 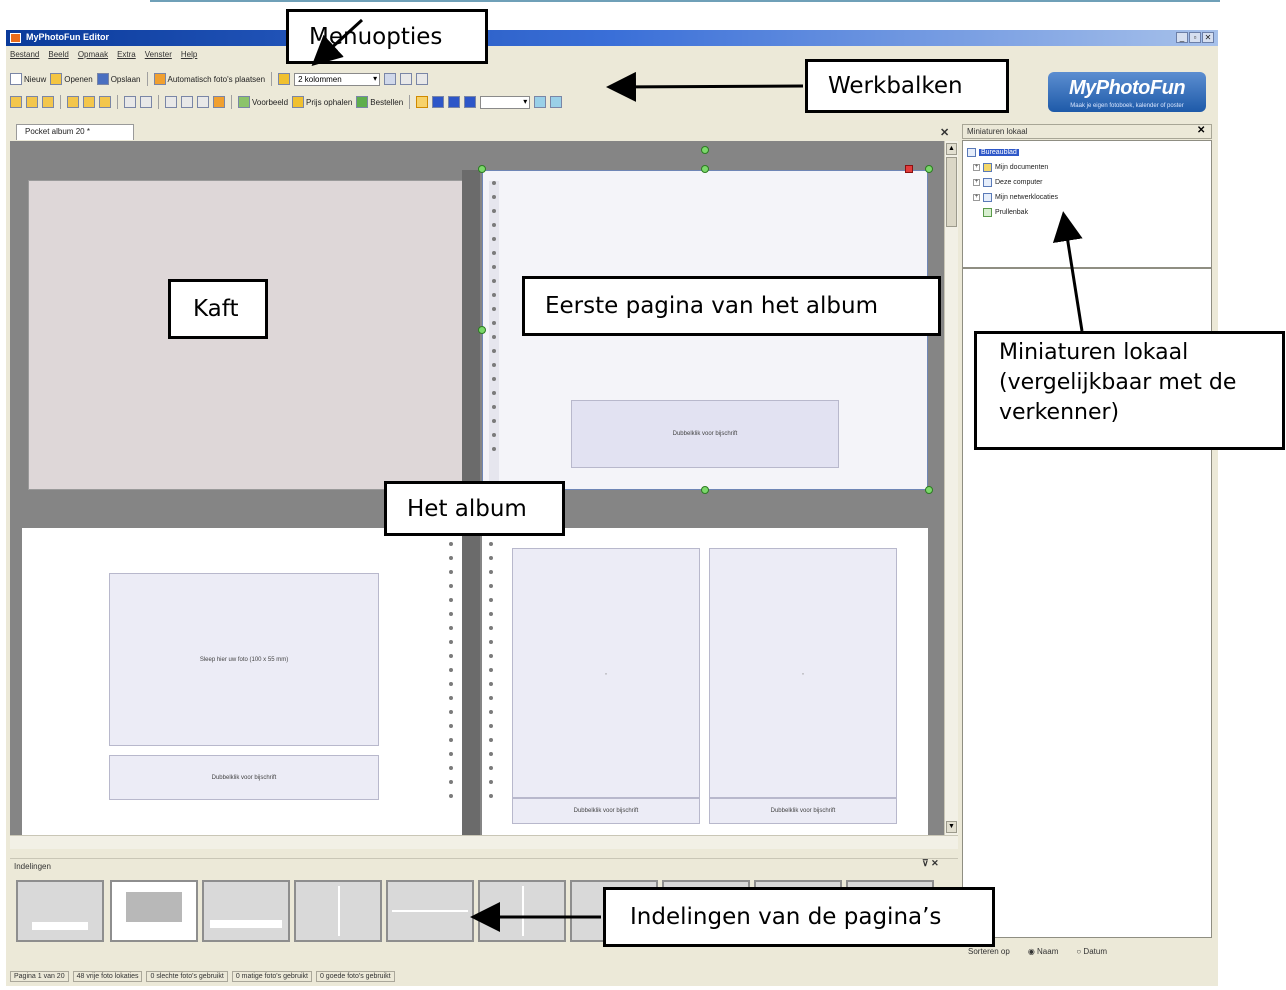 What do you see at coordinates (337, 42) in the screenshot?
I see `arrow-menuopties` at bounding box center [337, 42].